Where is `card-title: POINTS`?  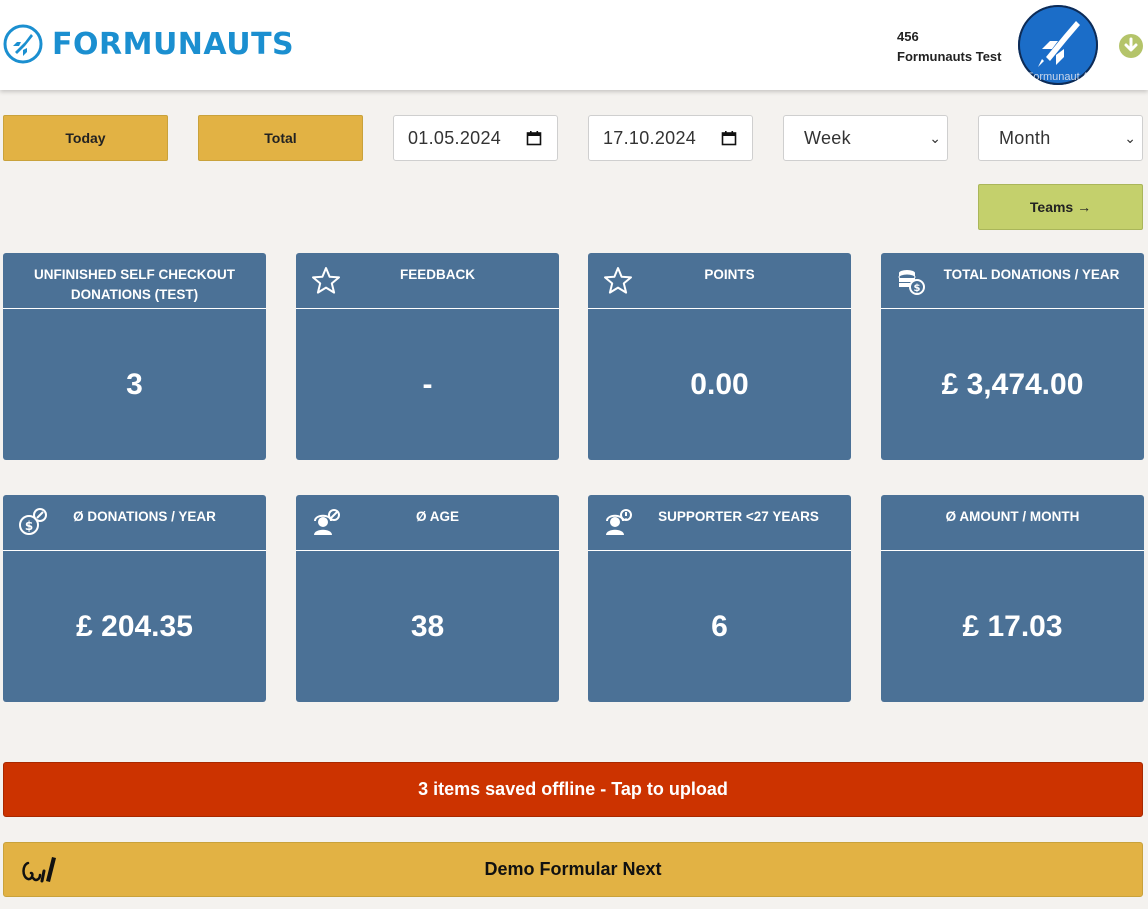
card-title: POINTS is located at coordinates (729, 274).